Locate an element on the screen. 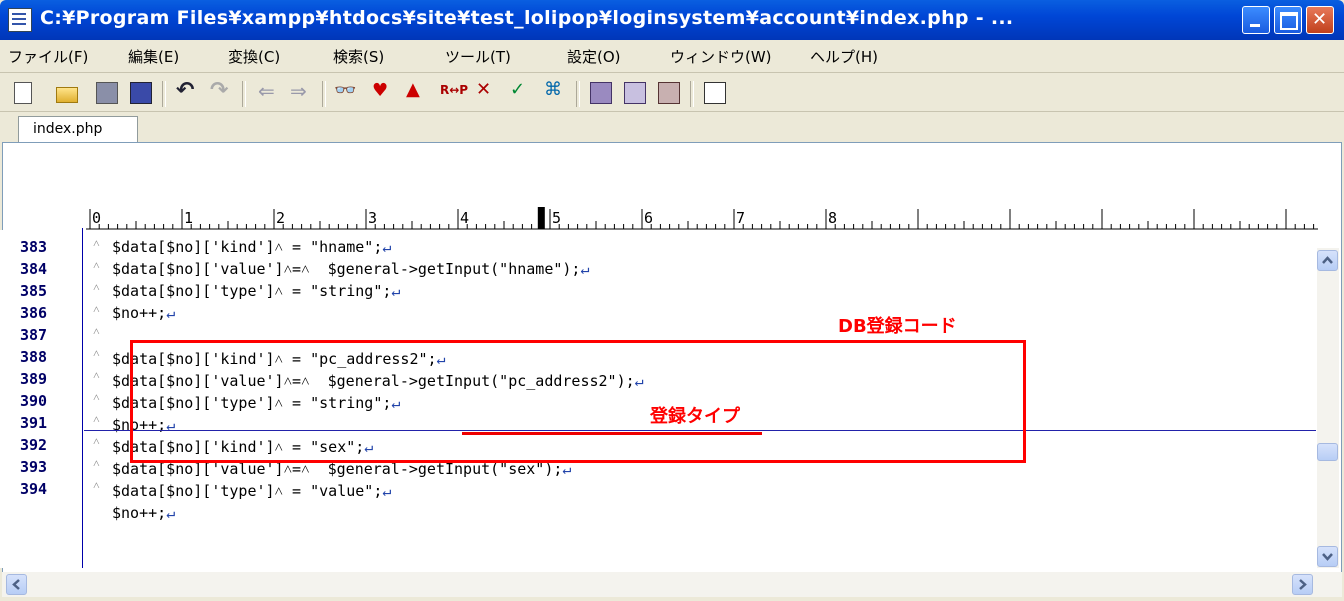 This screenshot has width=1344, height=601. code-line: $data[$no]['type']˄ = "value";↵ is located at coordinates (251, 491).